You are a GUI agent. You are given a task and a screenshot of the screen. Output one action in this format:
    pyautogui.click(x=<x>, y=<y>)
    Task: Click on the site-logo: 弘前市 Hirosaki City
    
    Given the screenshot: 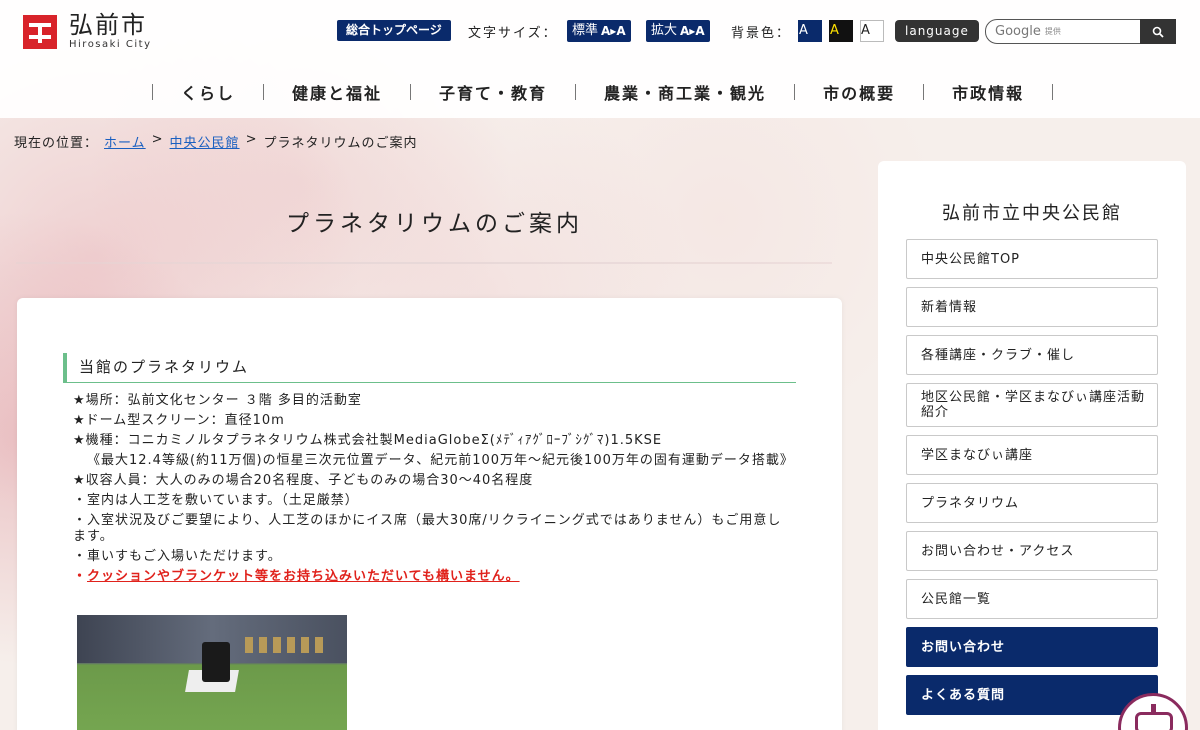 What is the action you would take?
    pyautogui.click(x=87, y=31)
    